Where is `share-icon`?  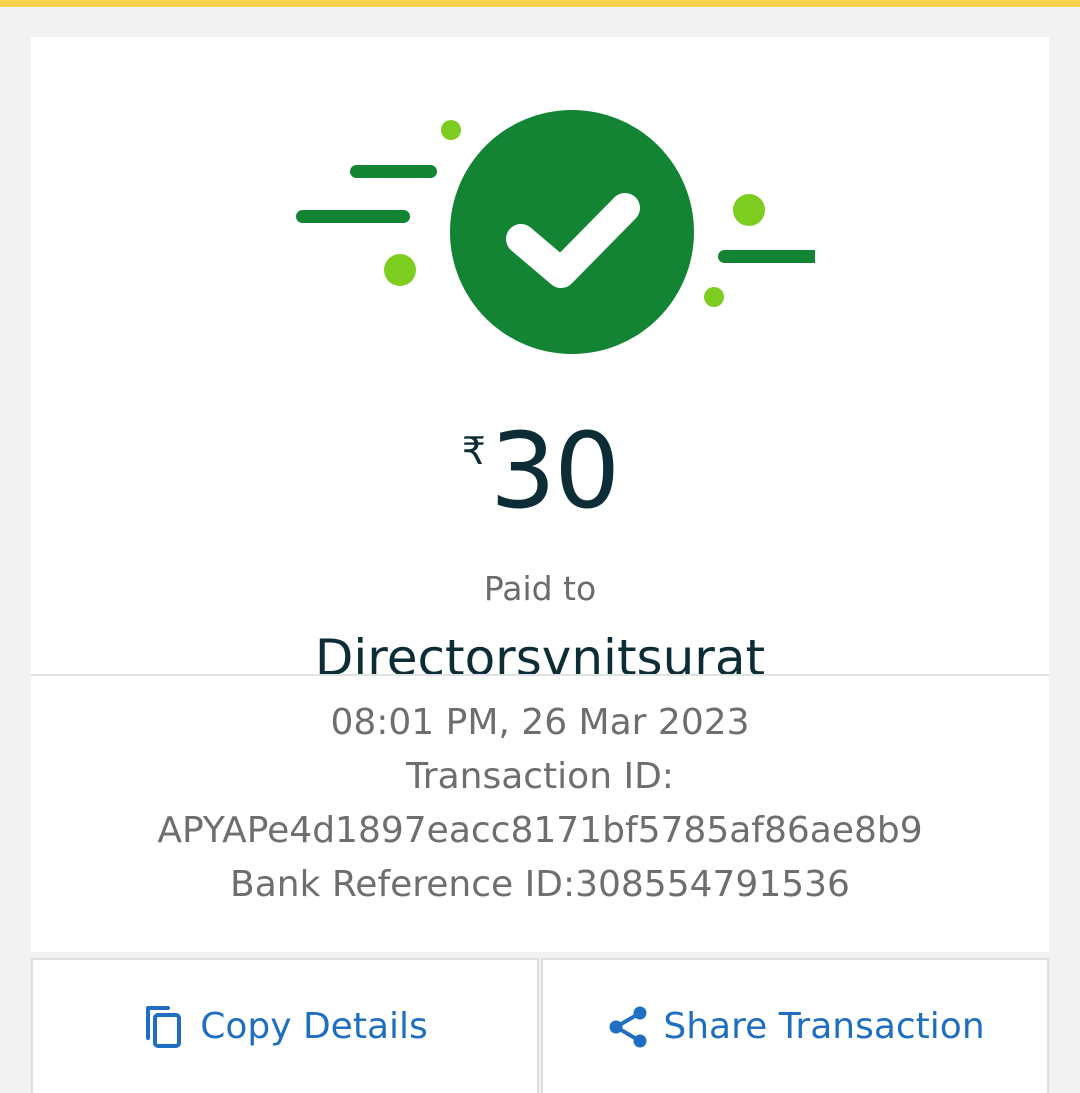 share-icon is located at coordinates (628, 1026).